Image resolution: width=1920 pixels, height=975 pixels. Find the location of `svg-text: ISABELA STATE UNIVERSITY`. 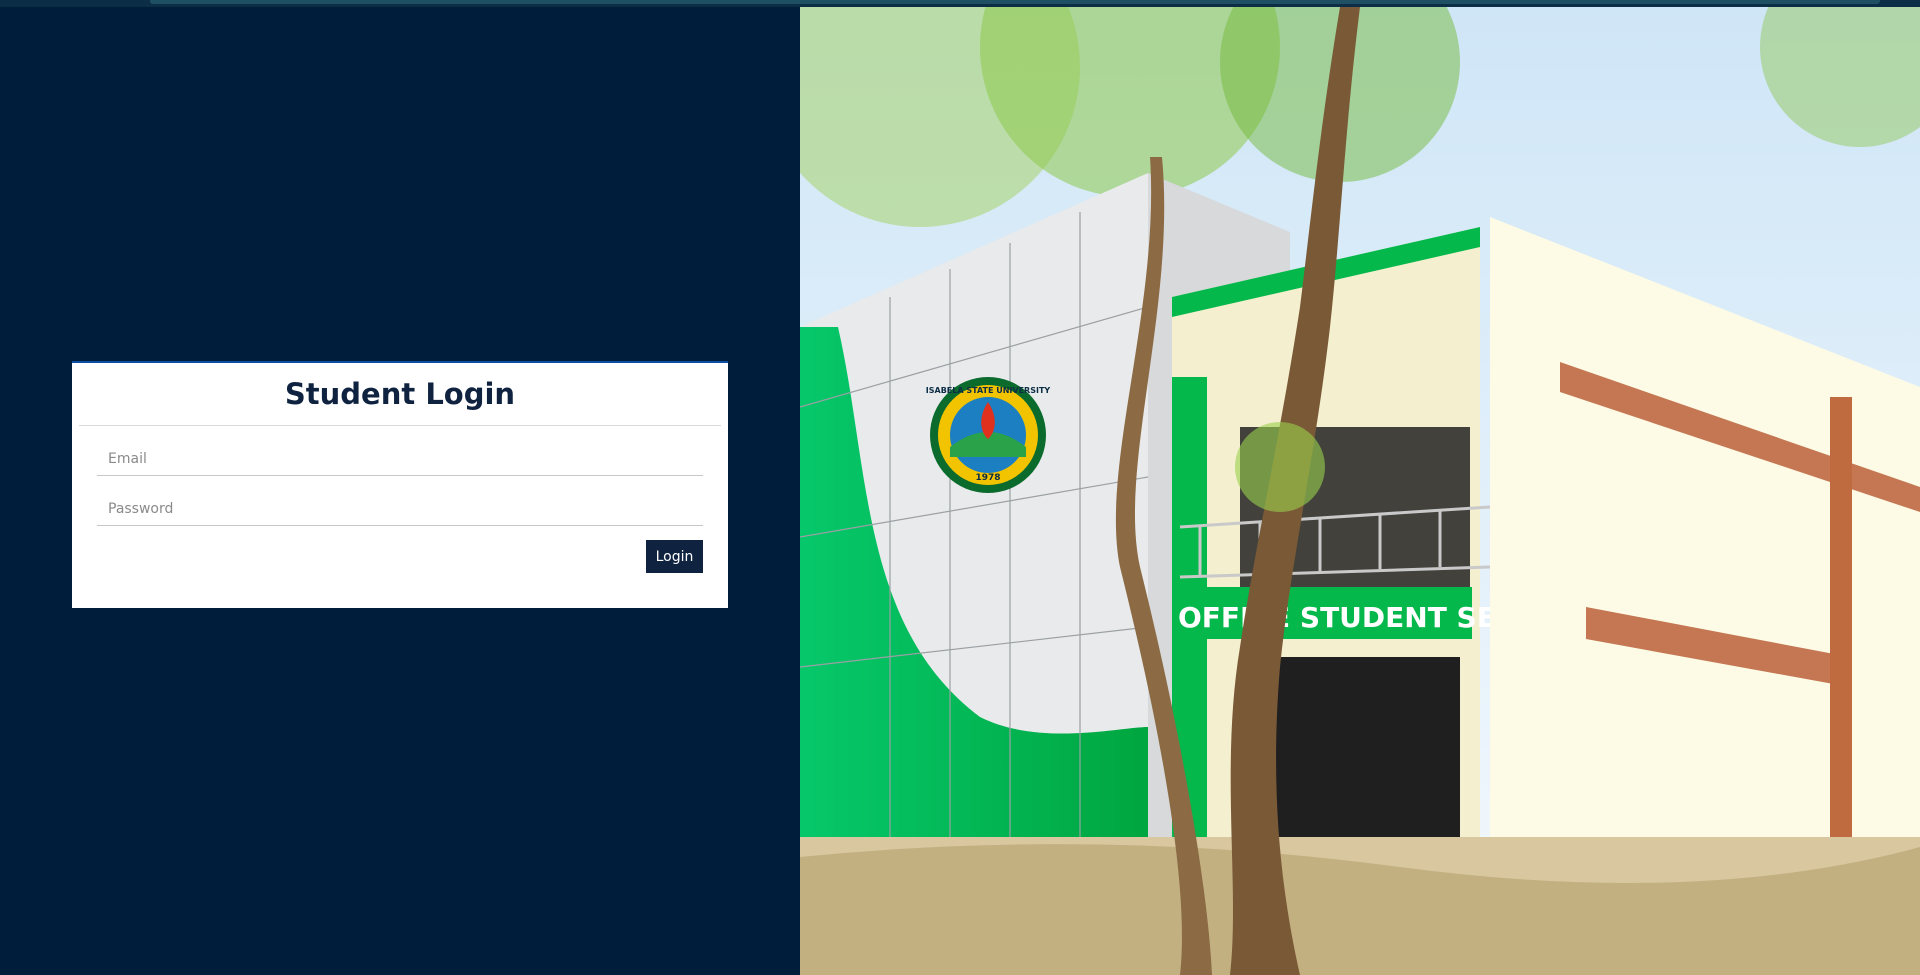

svg-text: ISABELA STATE UNIVERSITY is located at coordinates (988, 390).